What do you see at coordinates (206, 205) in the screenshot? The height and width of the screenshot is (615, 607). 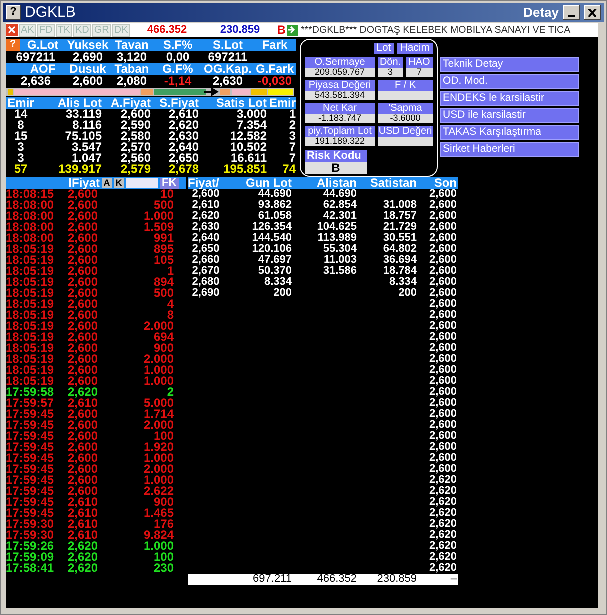 I see `table-cell: 2,610` at bounding box center [206, 205].